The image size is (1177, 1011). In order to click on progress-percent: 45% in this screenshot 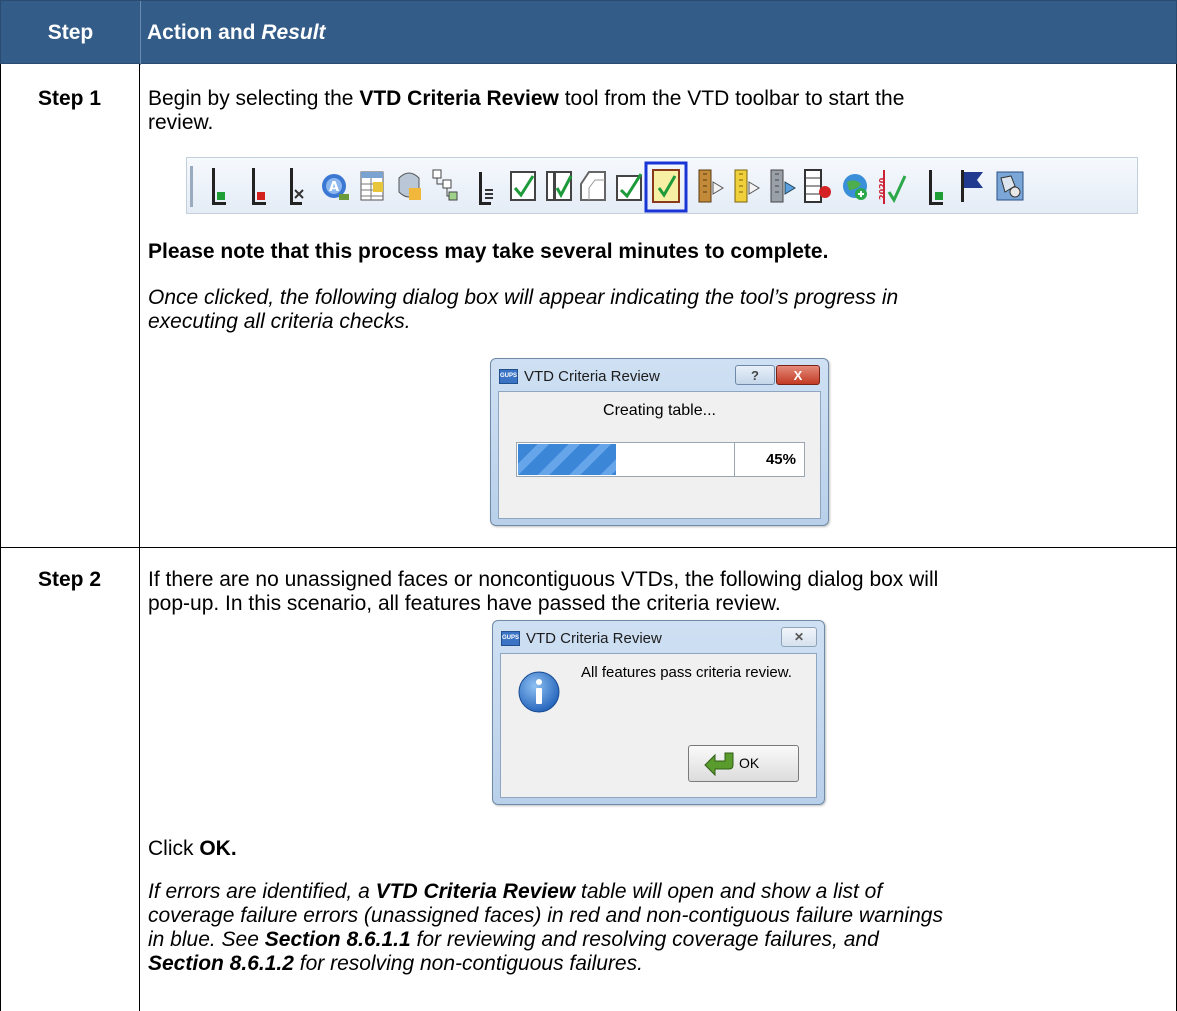, I will do `click(770, 459)`.